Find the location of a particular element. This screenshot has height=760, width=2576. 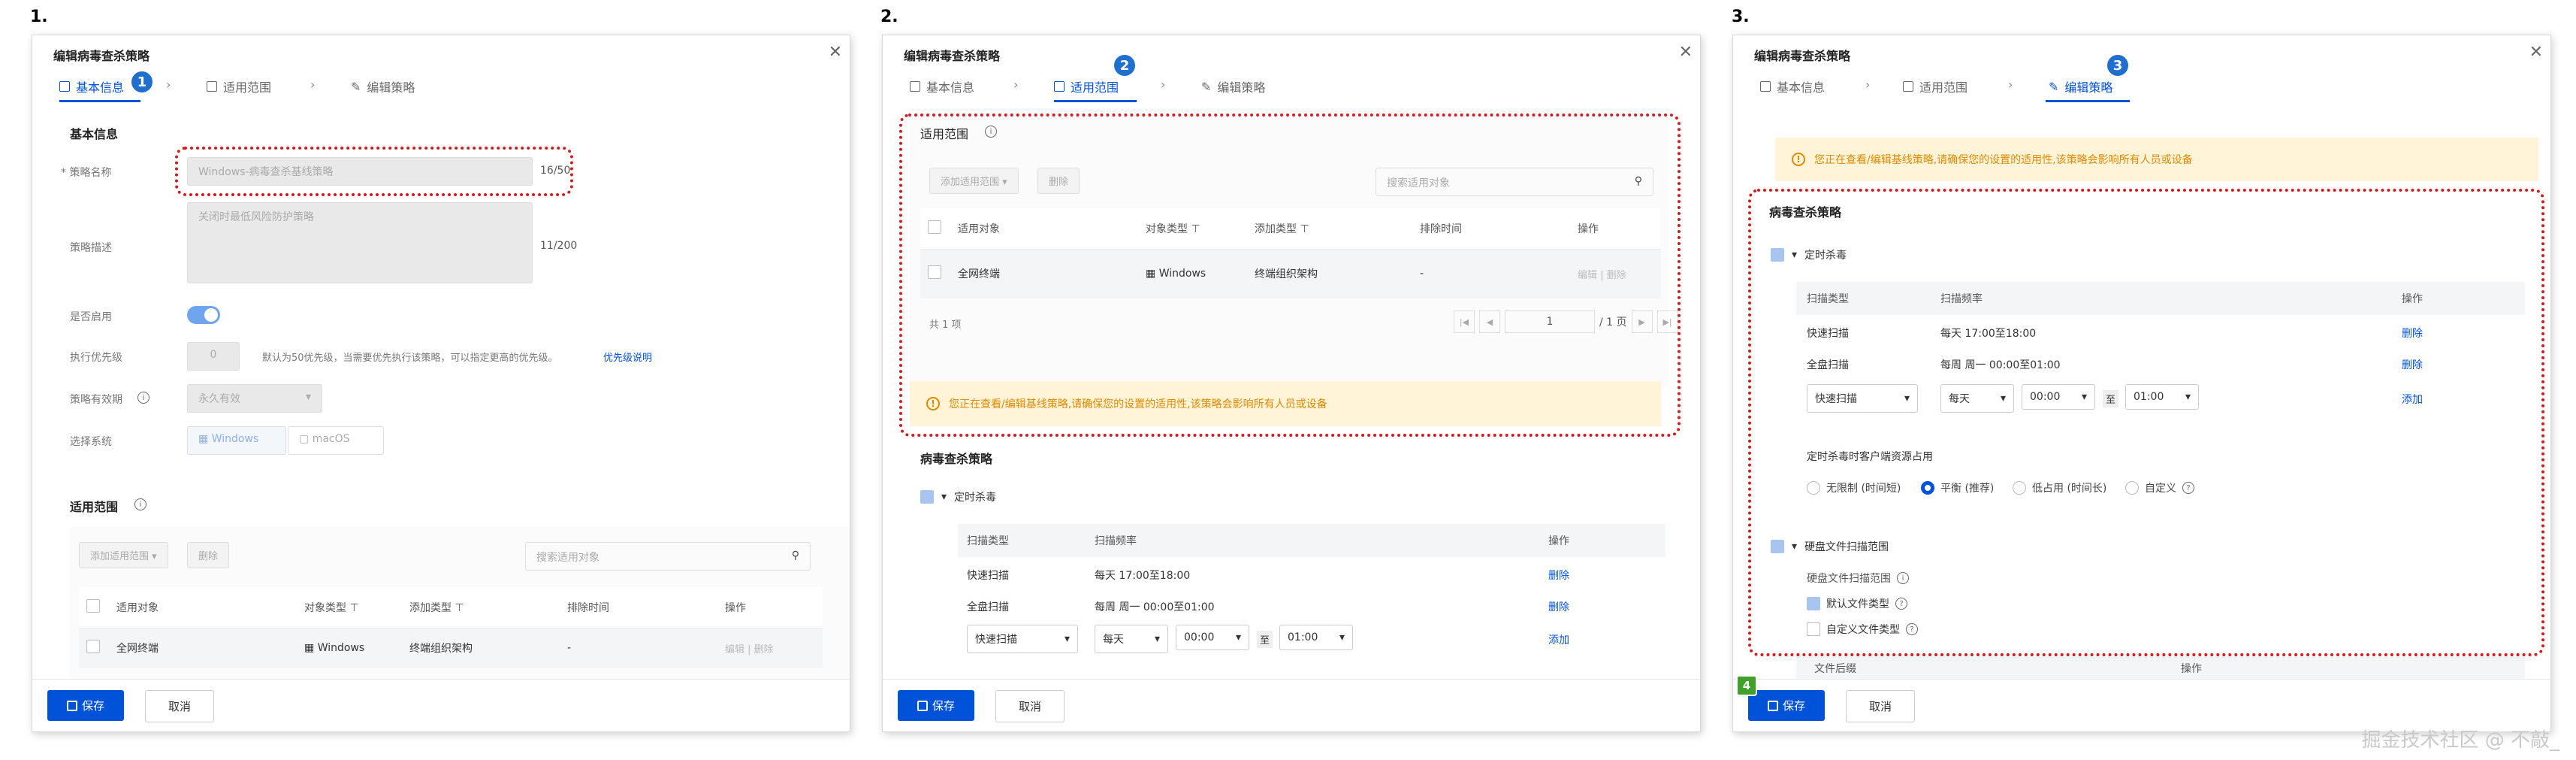

os-macos-option: ▢ macOS is located at coordinates (336, 440).